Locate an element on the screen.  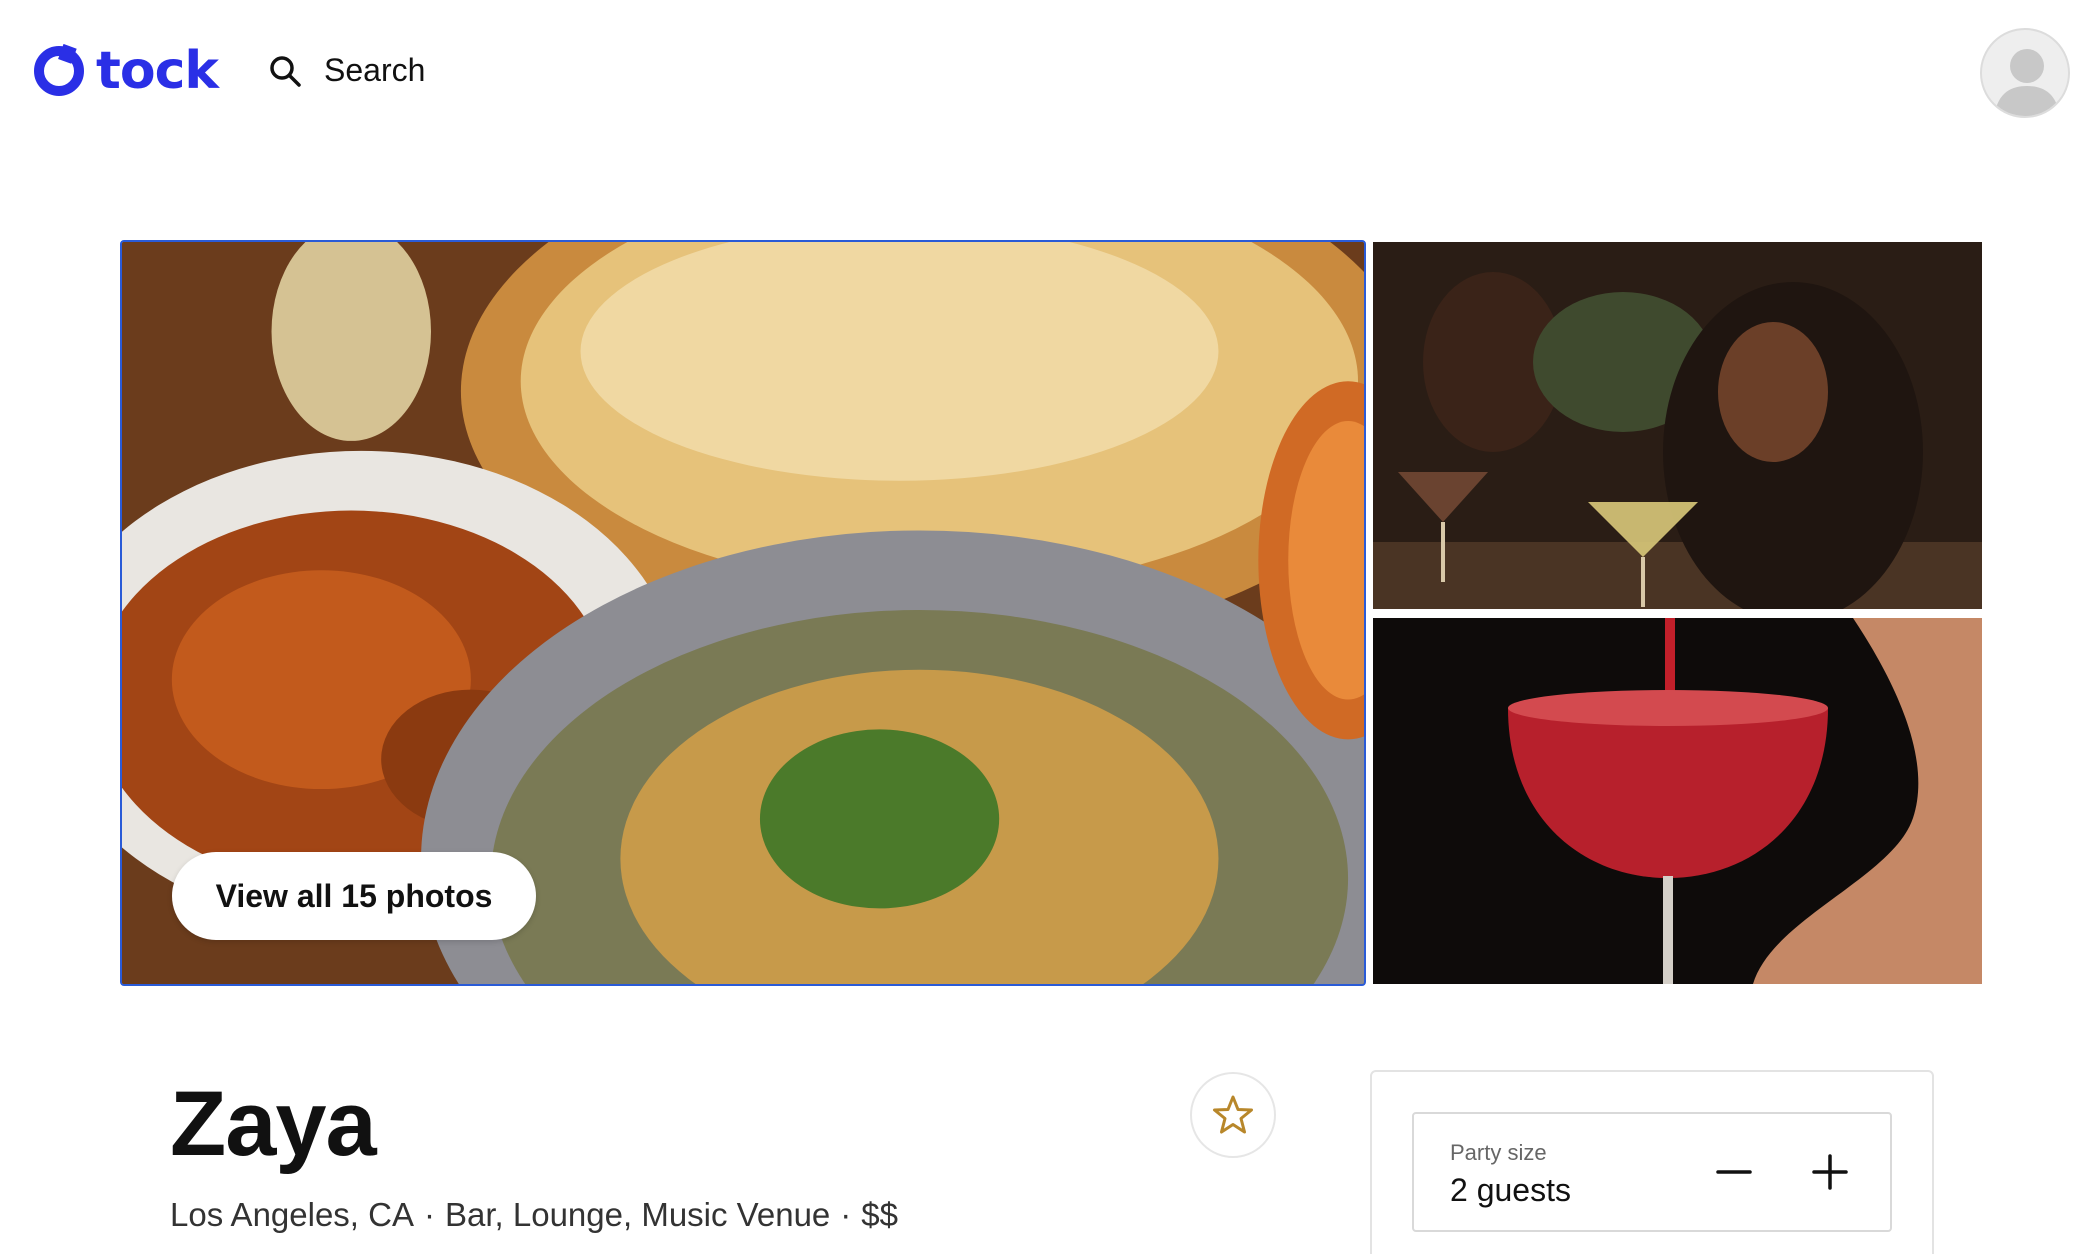
decrease-party-size-button is located at coordinates (1734, 1172).